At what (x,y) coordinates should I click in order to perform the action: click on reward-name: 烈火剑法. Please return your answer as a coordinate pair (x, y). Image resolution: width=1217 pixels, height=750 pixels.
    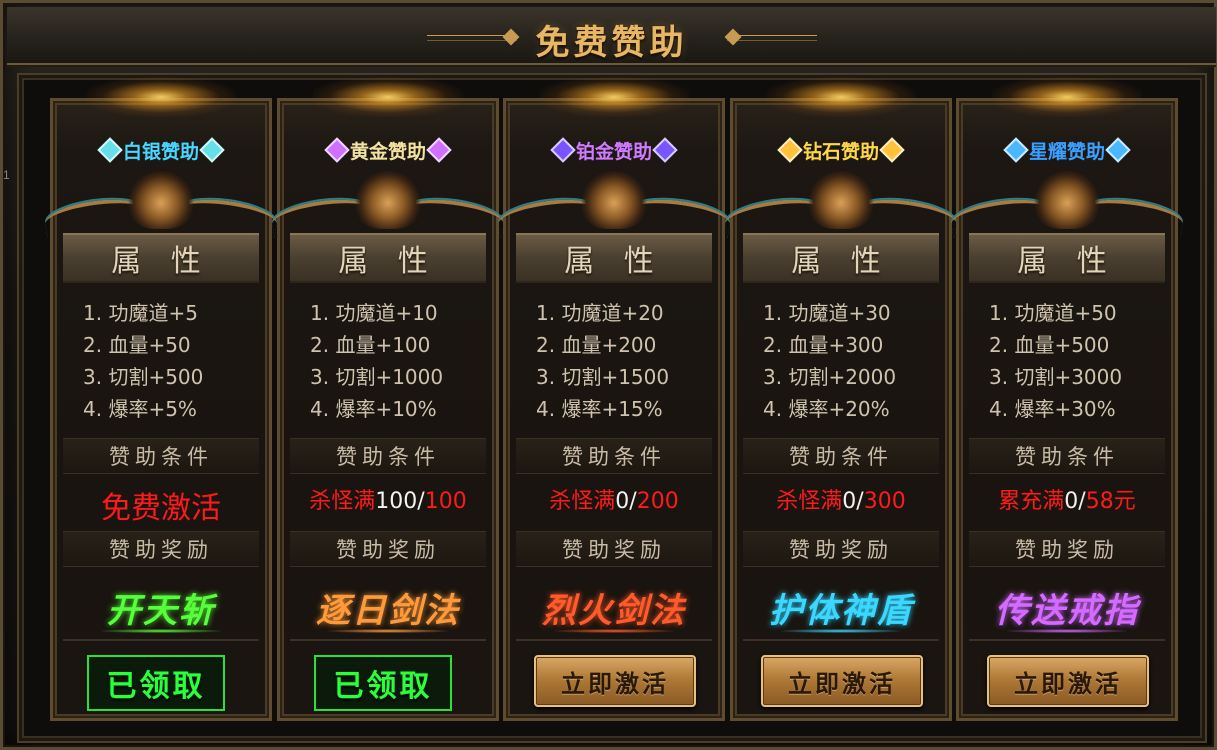
    Looking at the image, I should click on (614, 611).